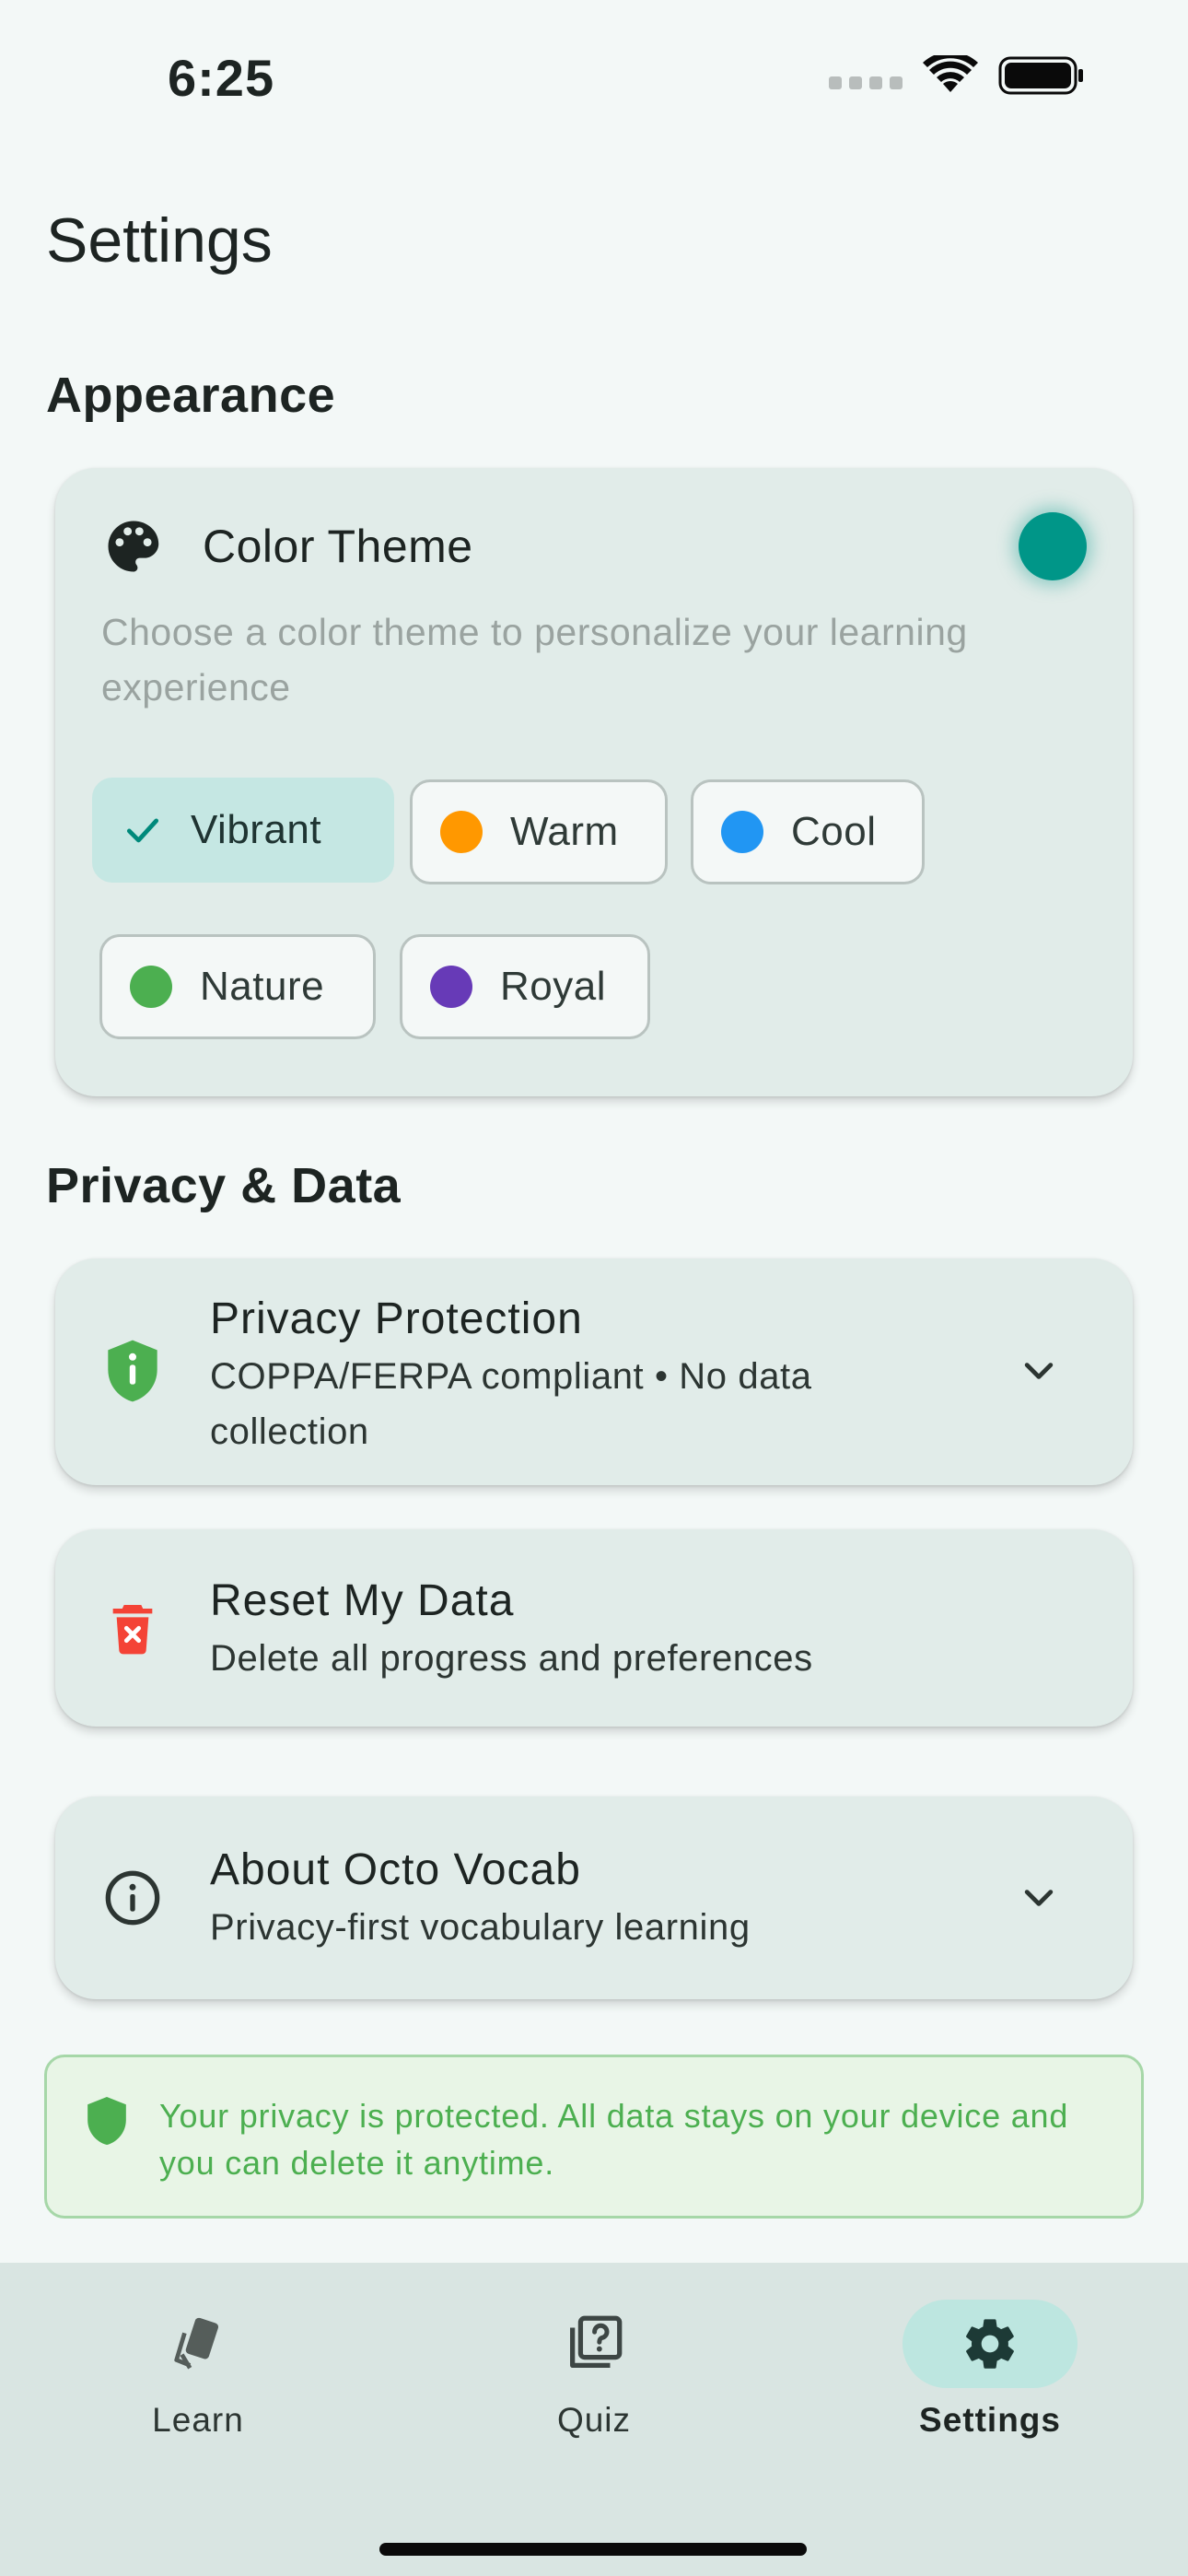 This screenshot has width=1188, height=2576. I want to click on trash-icon, so click(132, 1630).